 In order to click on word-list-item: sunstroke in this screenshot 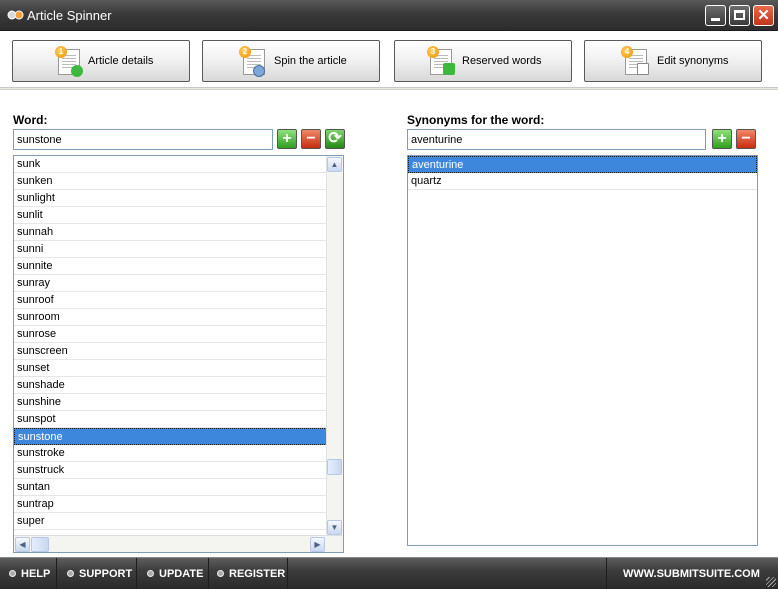, I will do `click(170, 453)`.